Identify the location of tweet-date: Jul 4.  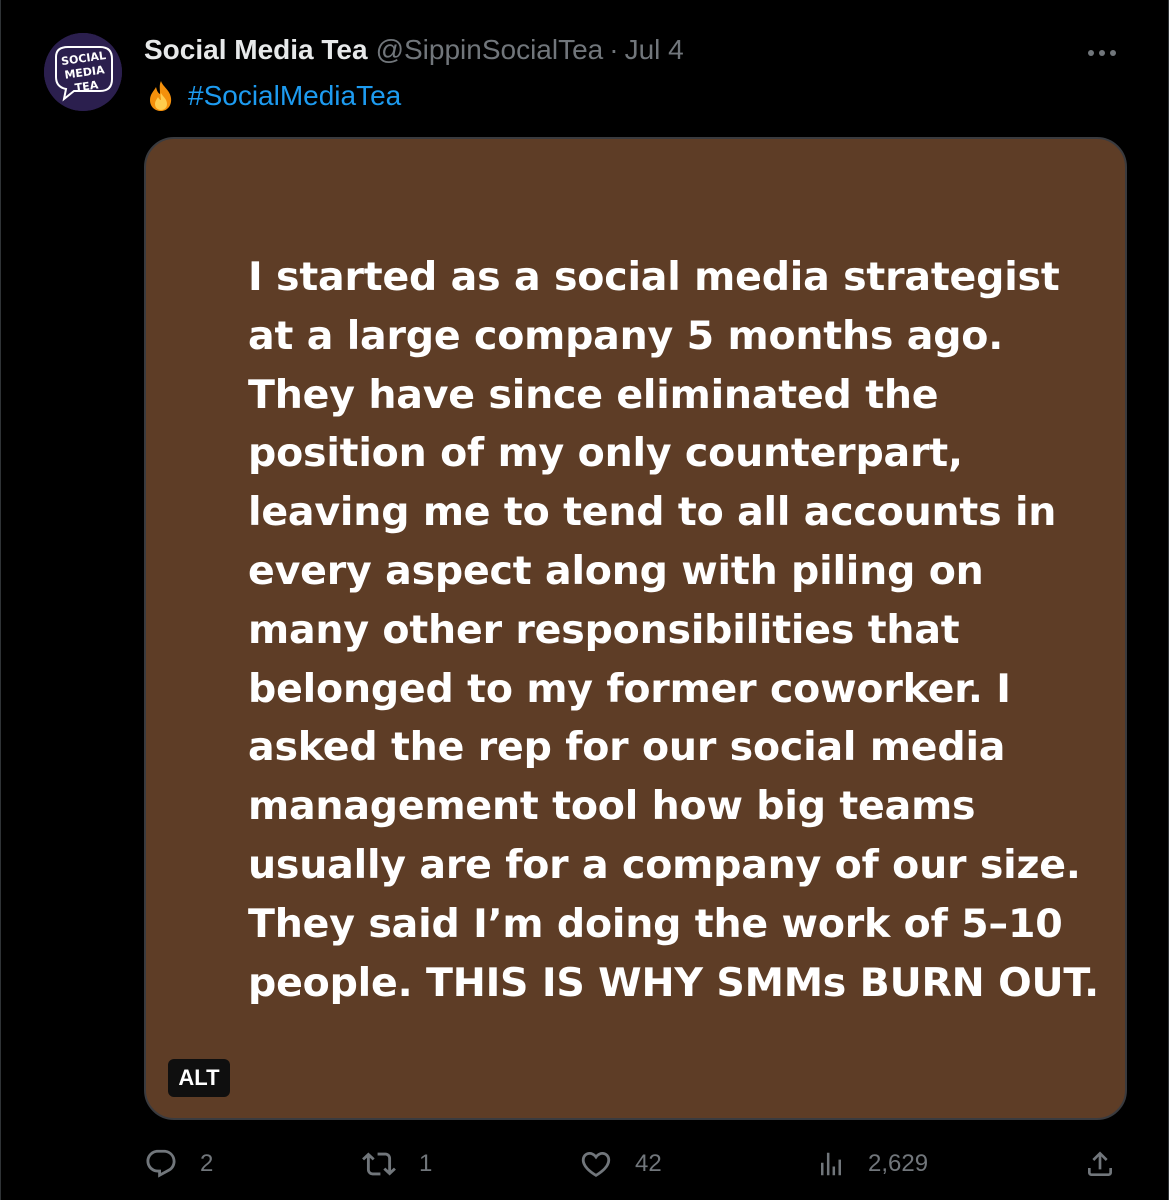
(654, 50).